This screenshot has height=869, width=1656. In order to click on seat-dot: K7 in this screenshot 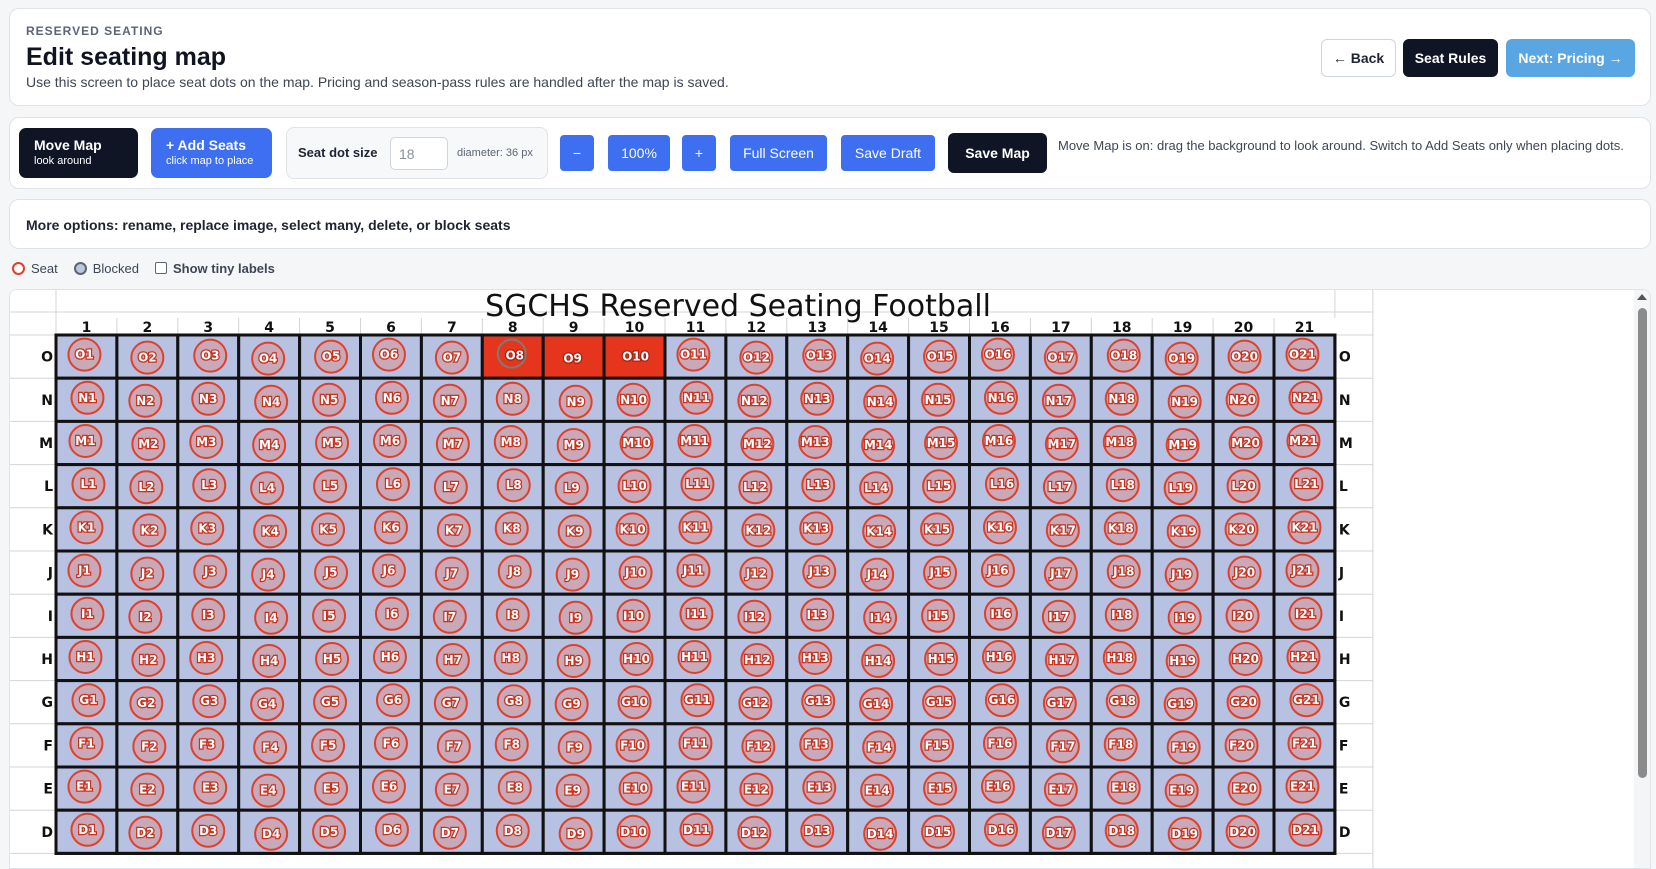, I will do `click(453, 530)`.